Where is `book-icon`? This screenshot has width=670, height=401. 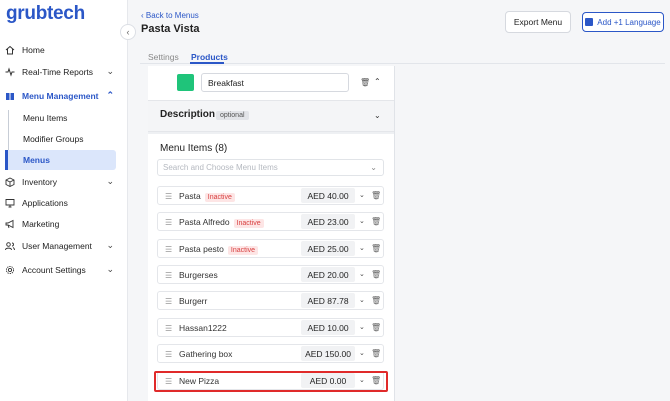
book-icon is located at coordinates (10, 96).